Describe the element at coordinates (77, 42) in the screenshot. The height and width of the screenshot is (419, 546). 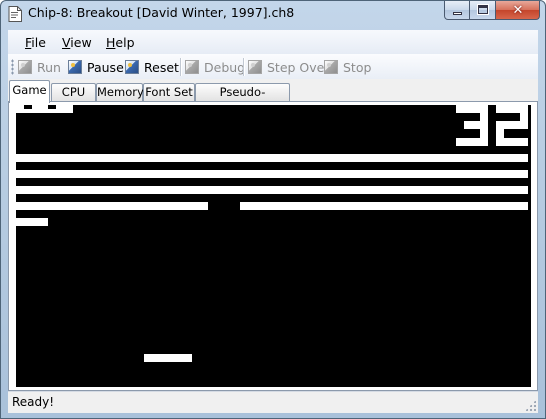
I see `menu-view: View` at that location.